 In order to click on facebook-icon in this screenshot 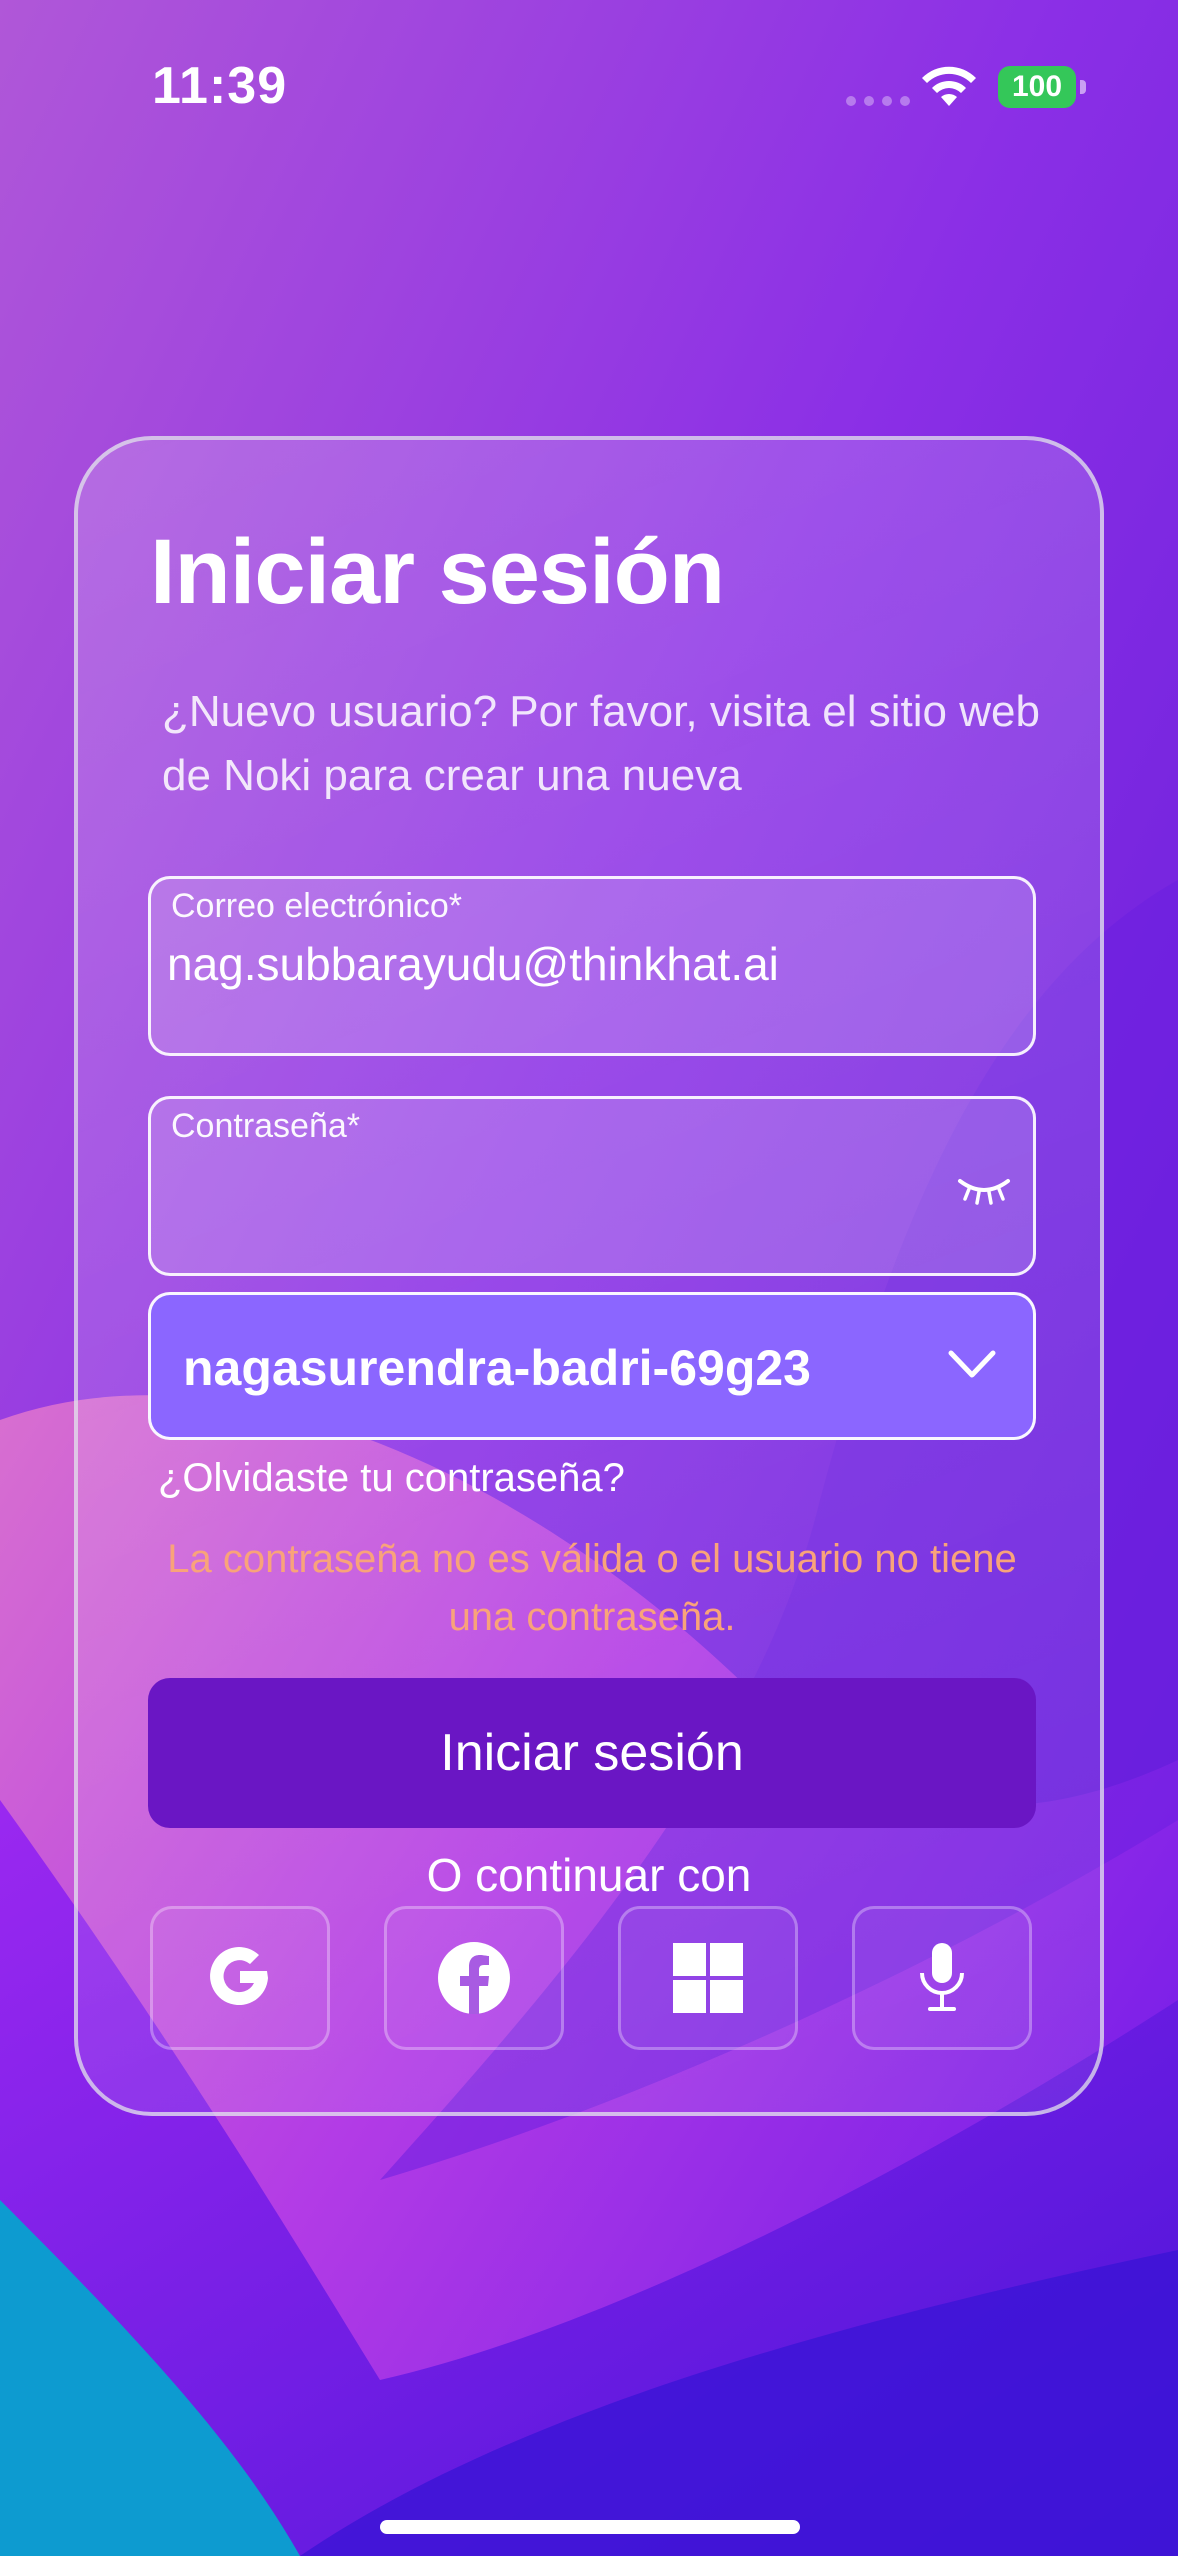, I will do `click(474, 1978)`.